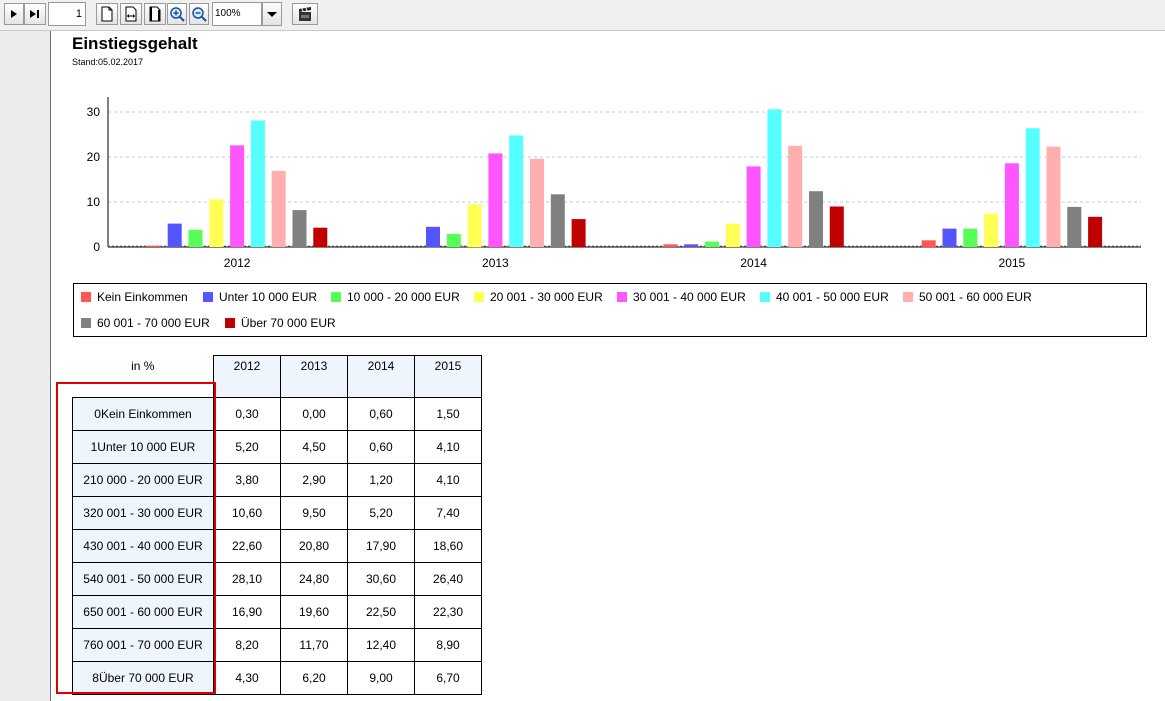  Describe the element at coordinates (237, 263) in the screenshot. I see `x-tick-label: 2012` at that location.